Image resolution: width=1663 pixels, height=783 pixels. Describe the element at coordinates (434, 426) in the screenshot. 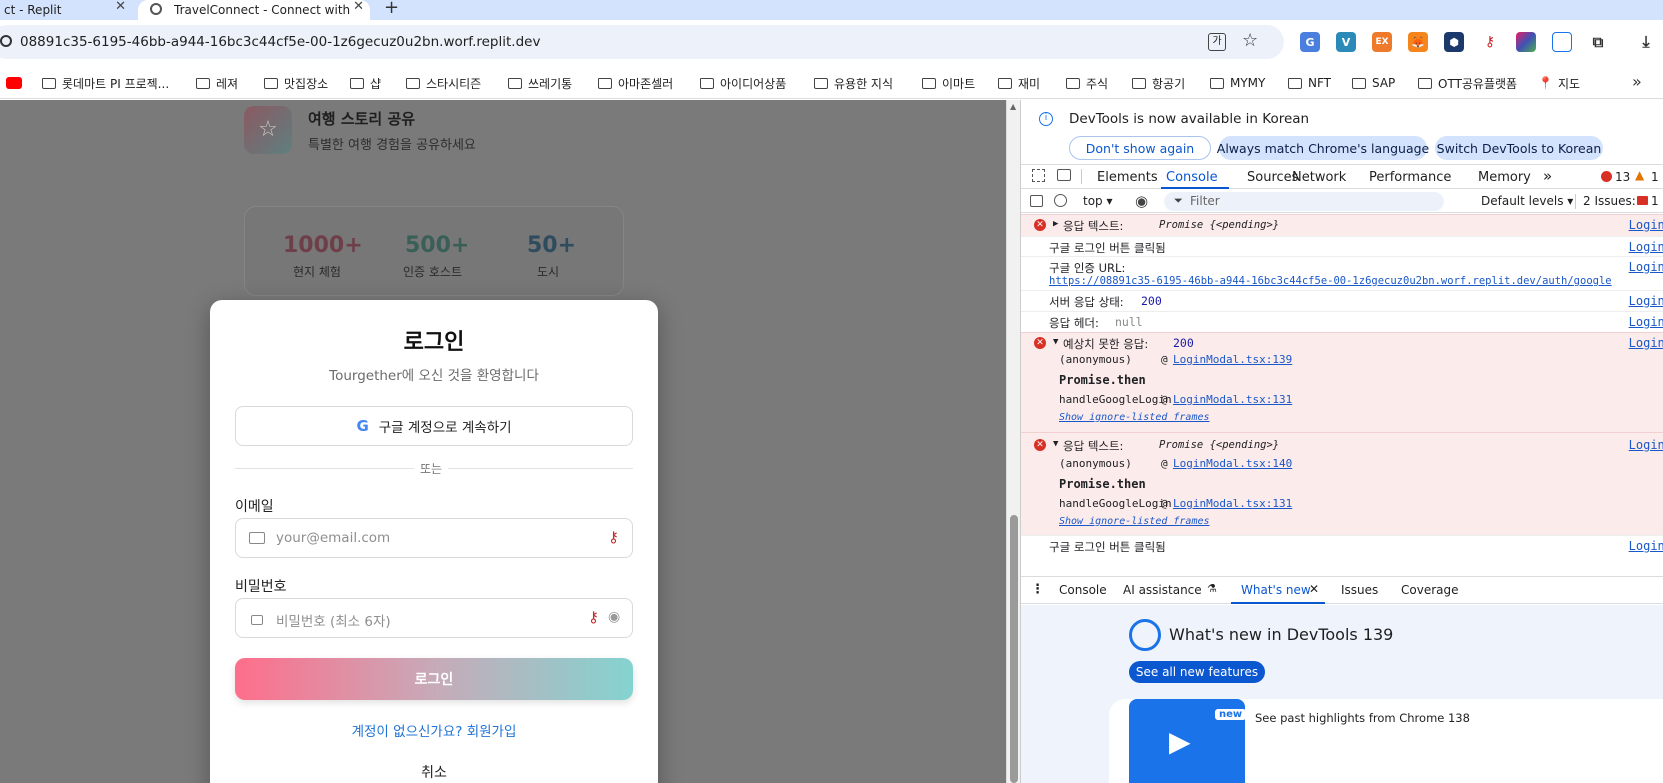

I see `google-login-button: G 구글 계정으로 계속하기` at that location.